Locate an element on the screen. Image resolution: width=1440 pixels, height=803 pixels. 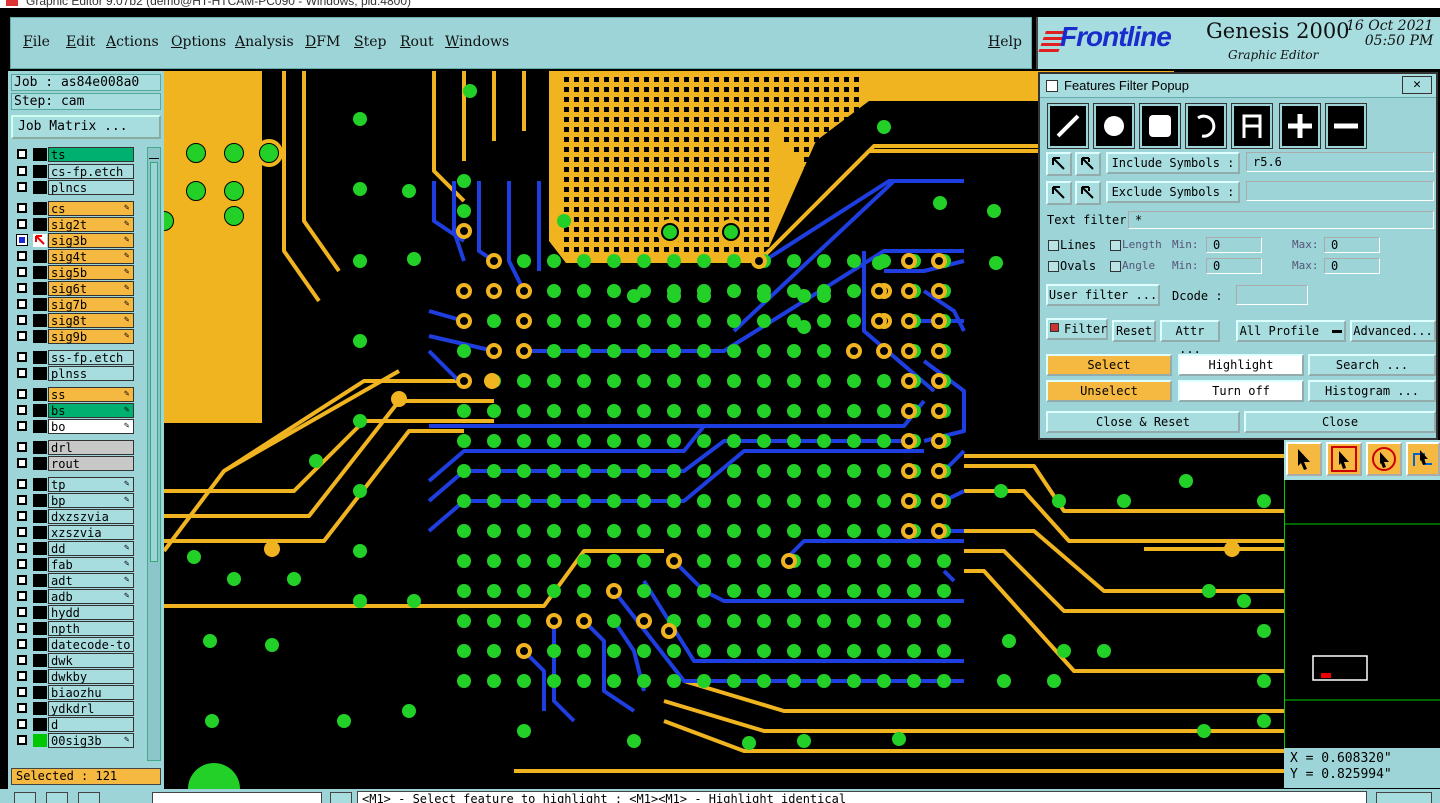
select-box-tool is located at coordinates (1344, 459).